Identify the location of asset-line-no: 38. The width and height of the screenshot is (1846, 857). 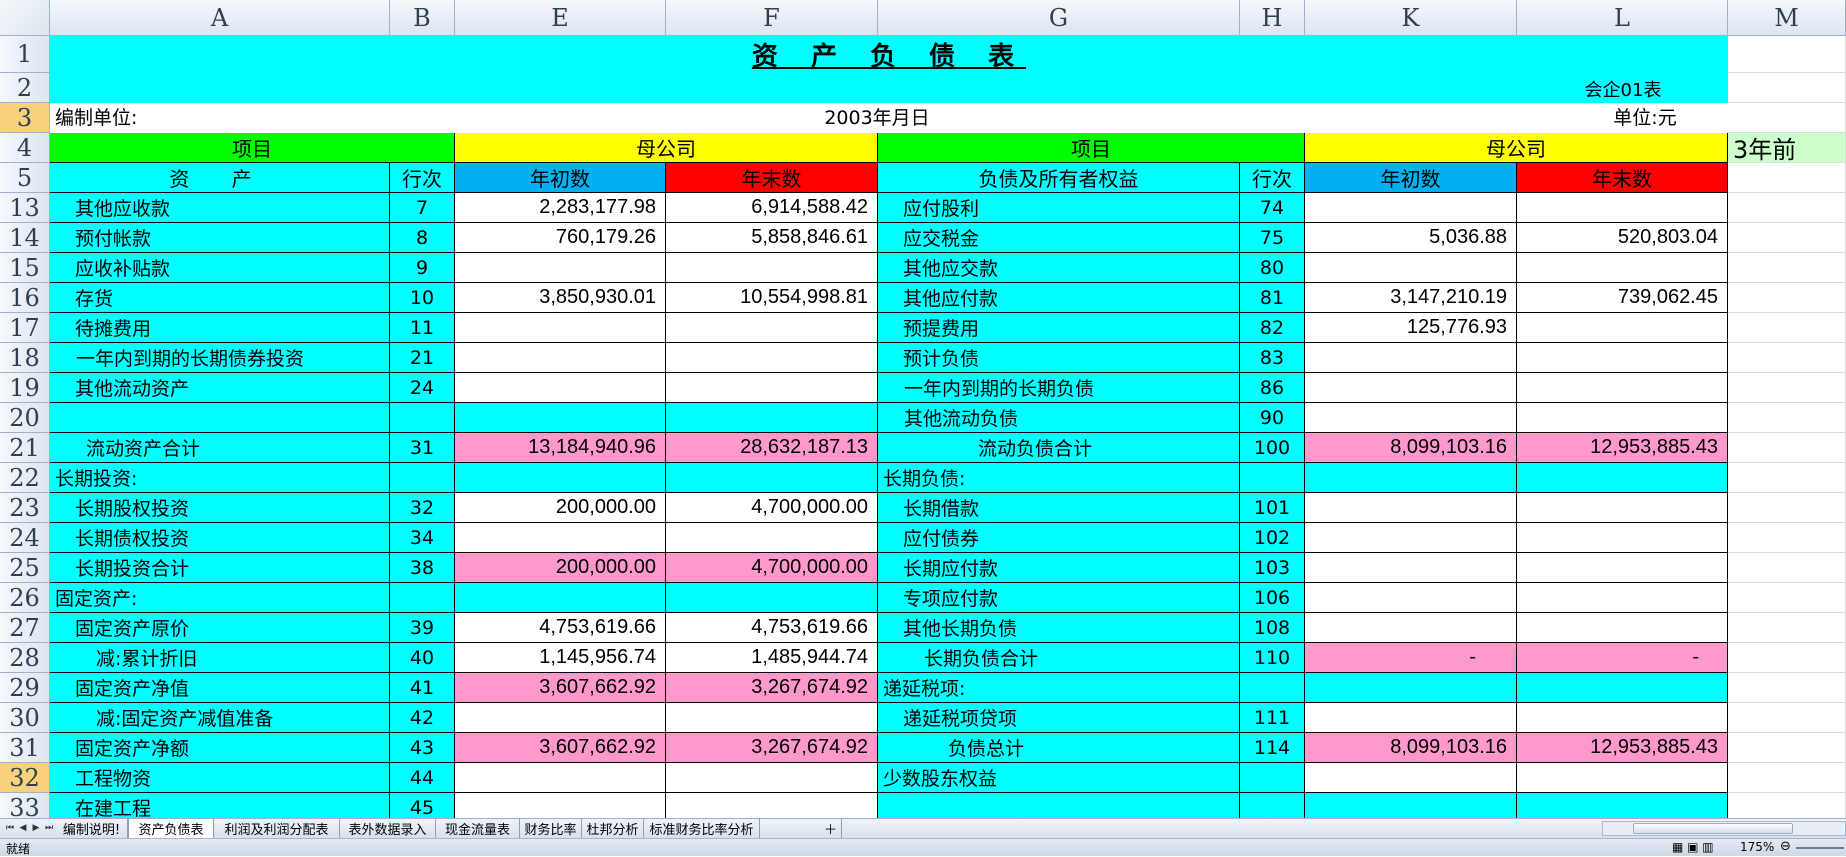
(422, 568).